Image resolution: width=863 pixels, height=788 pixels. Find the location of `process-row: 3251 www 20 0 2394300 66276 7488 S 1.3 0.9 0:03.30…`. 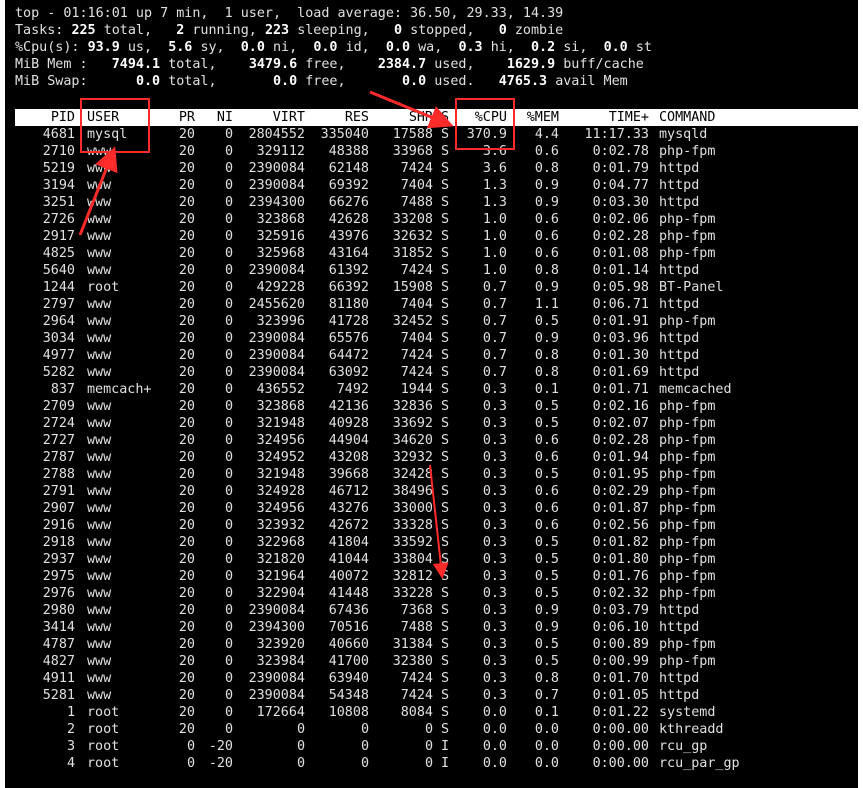

process-row: 3251 www 20 0 2394300 66276 7488 S 1.3 0.9 0:03.30… is located at coordinates (392, 202).